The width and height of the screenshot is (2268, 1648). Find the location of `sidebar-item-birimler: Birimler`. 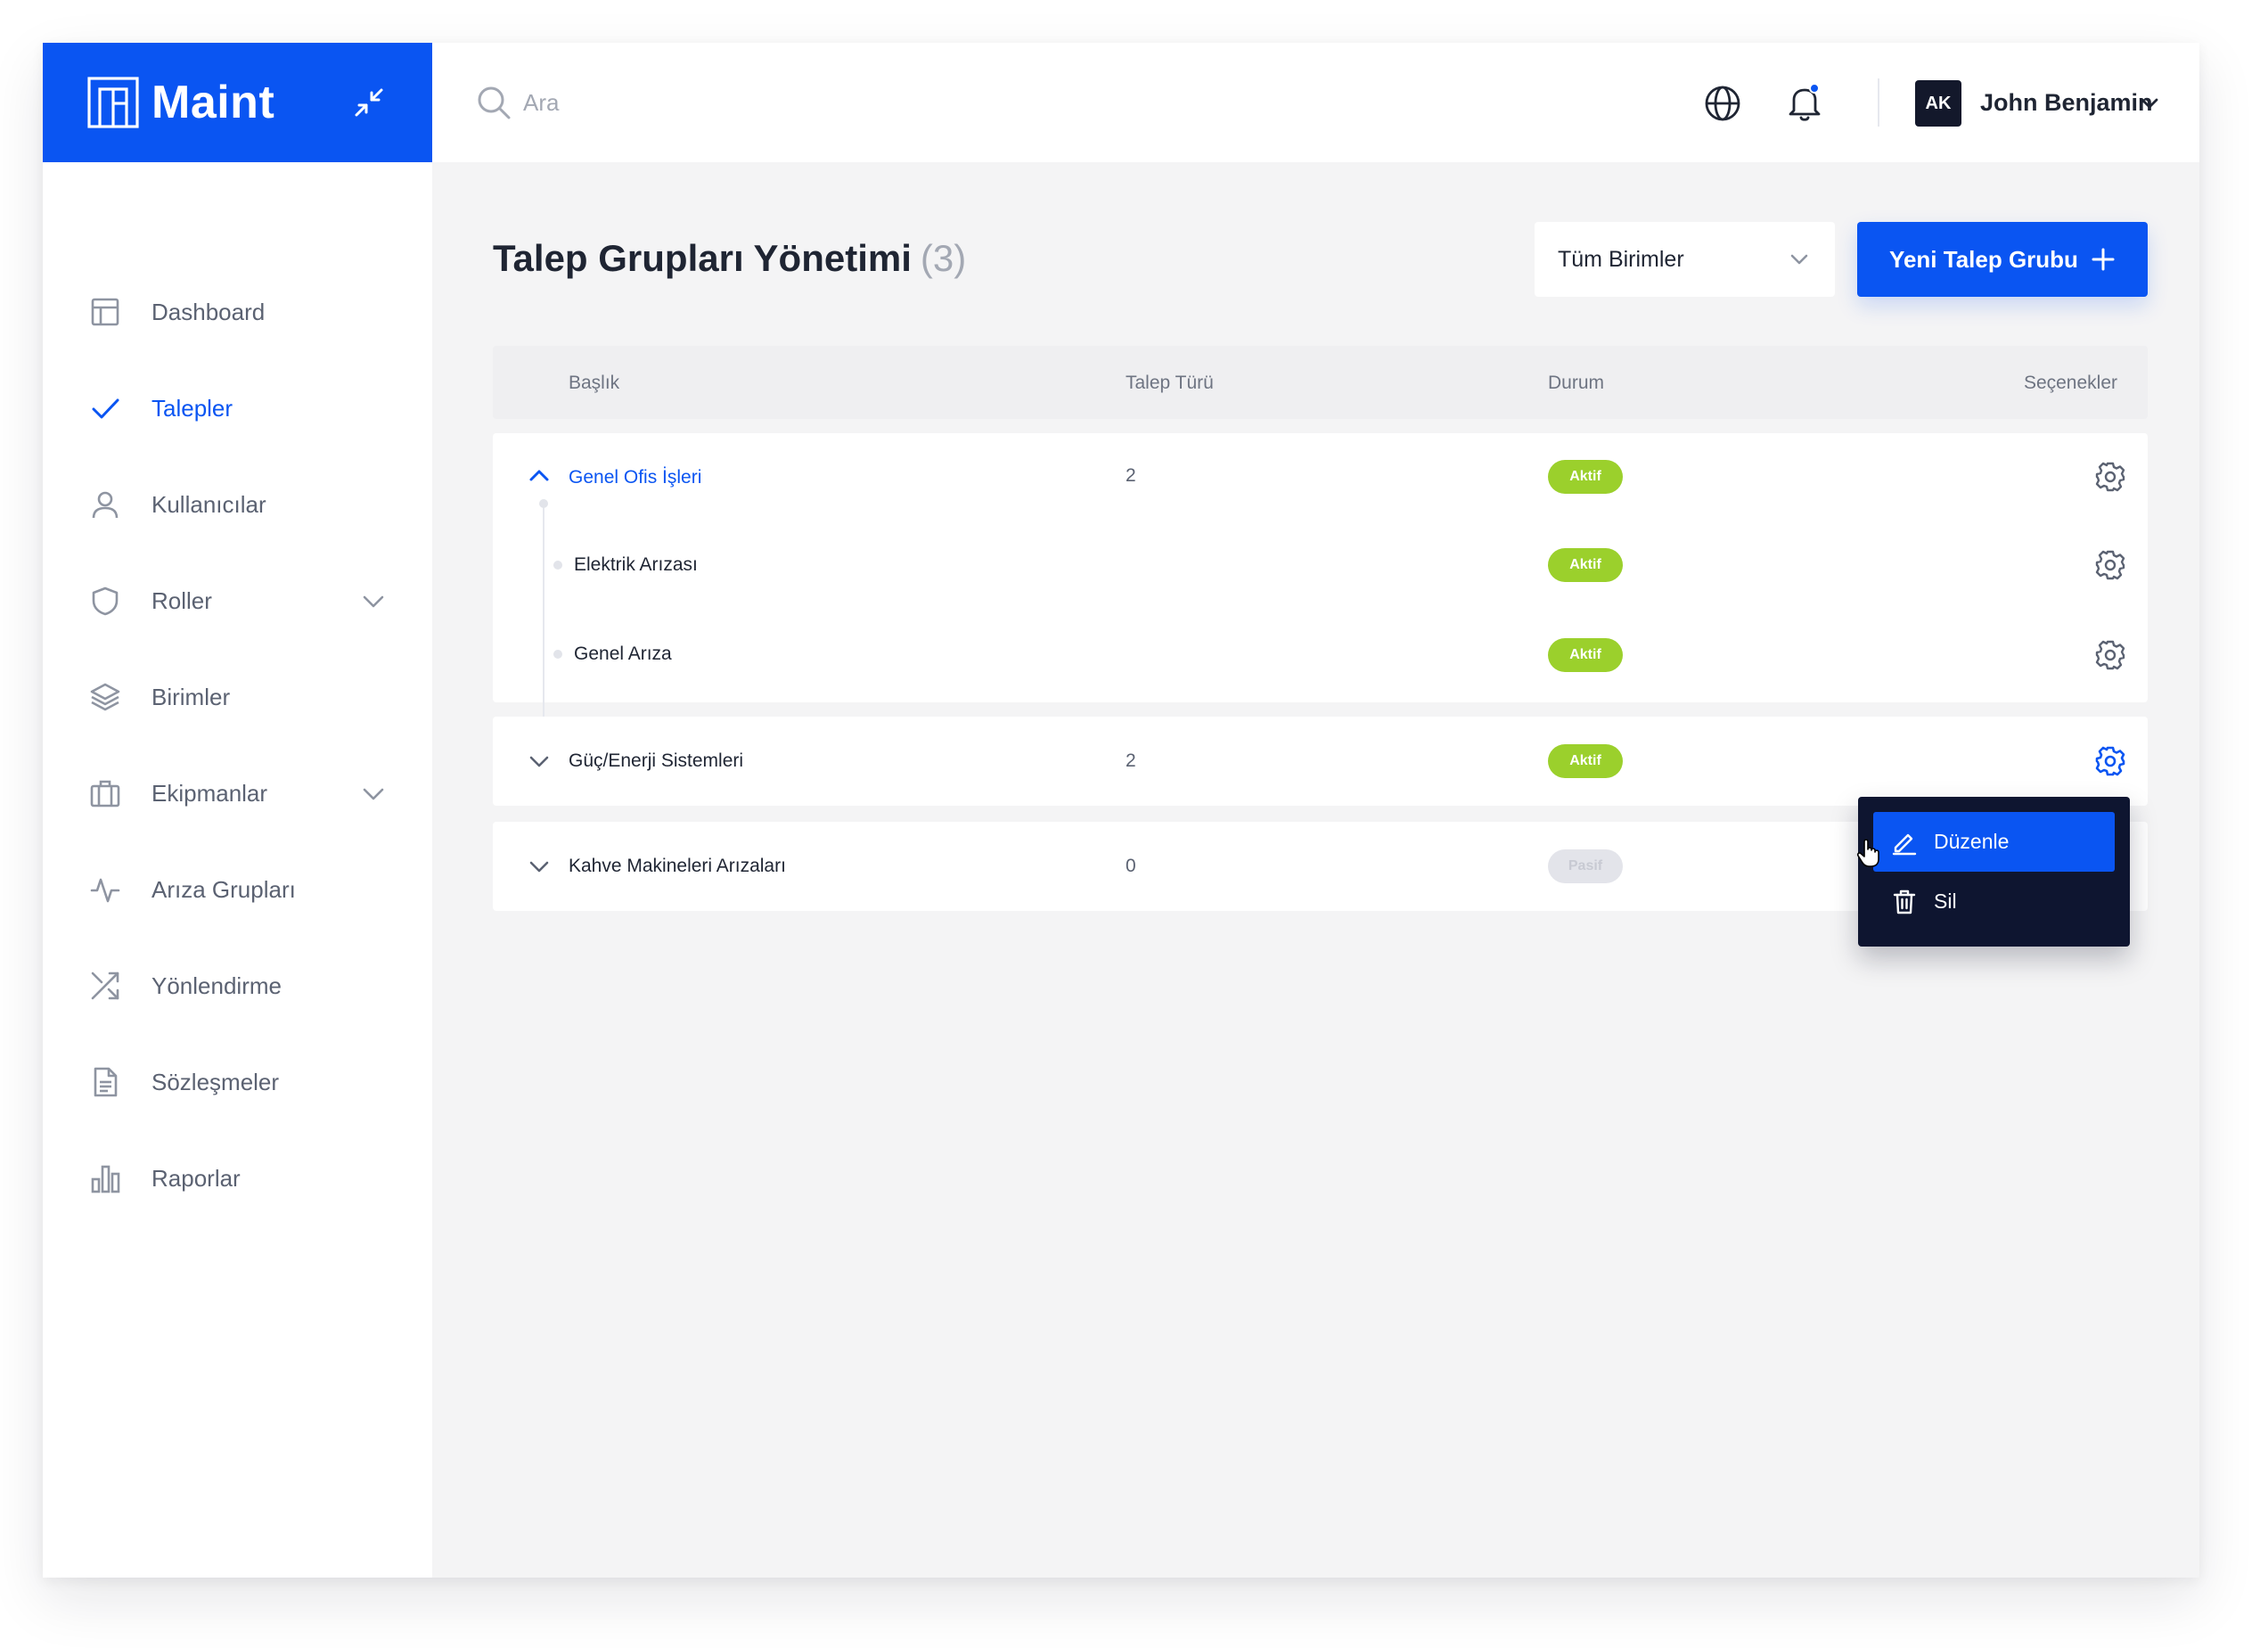

sidebar-item-birimler: Birimler is located at coordinates (237, 697).